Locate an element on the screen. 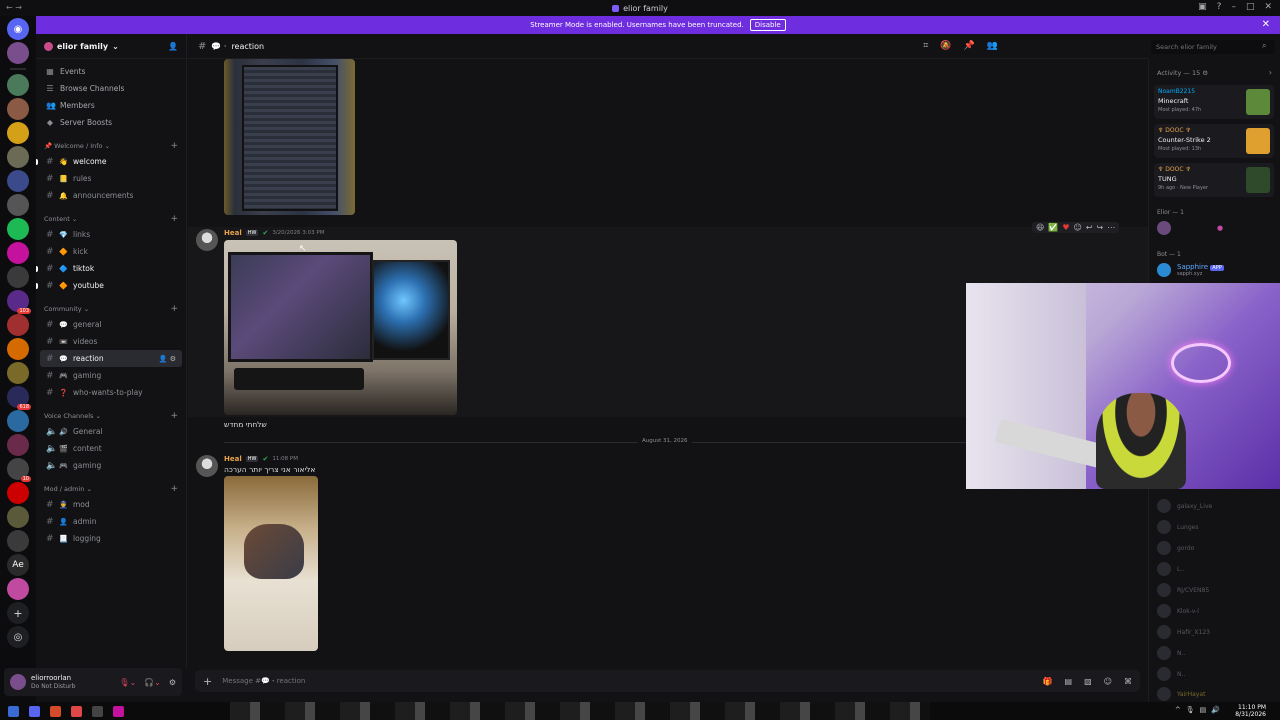 The height and width of the screenshot is (720, 1280). voice-channel-gaming: 🔈 🎮 gaming is located at coordinates (111, 465).